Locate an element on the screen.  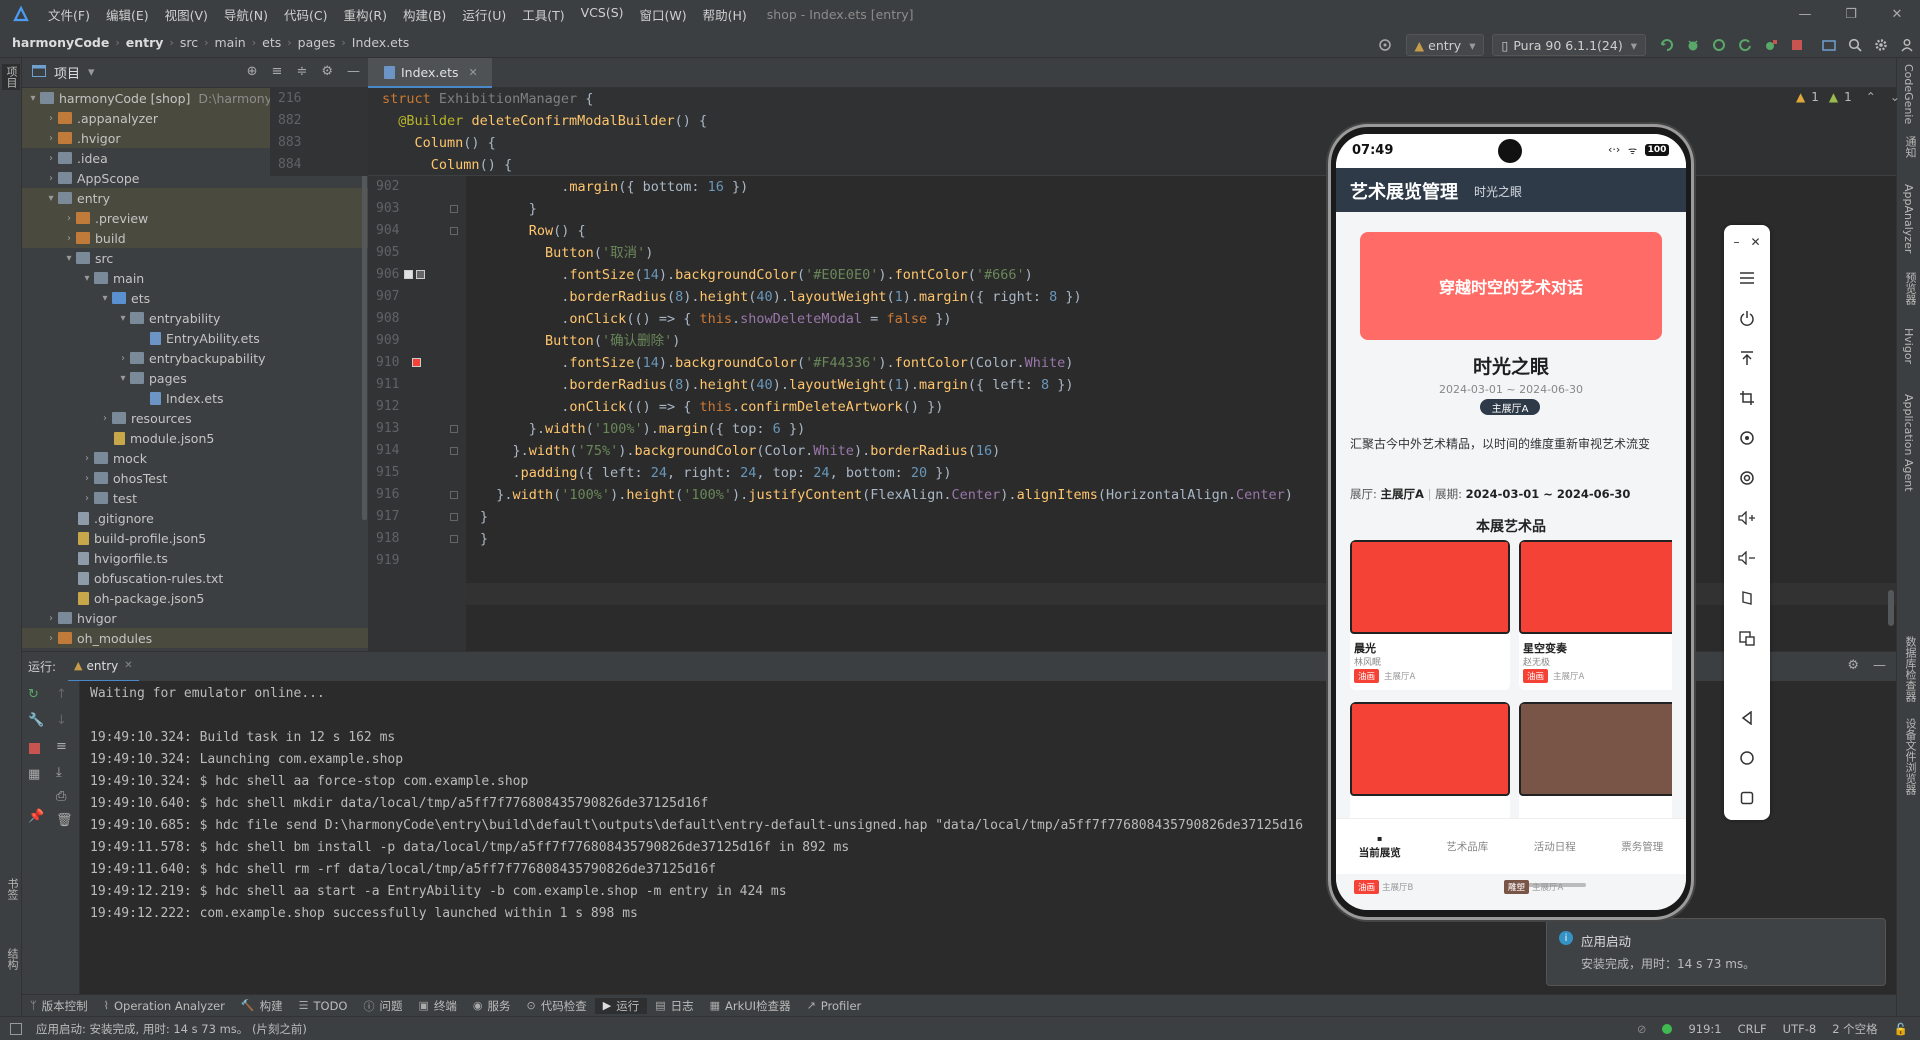
search-icon is located at coordinates (1855, 45).